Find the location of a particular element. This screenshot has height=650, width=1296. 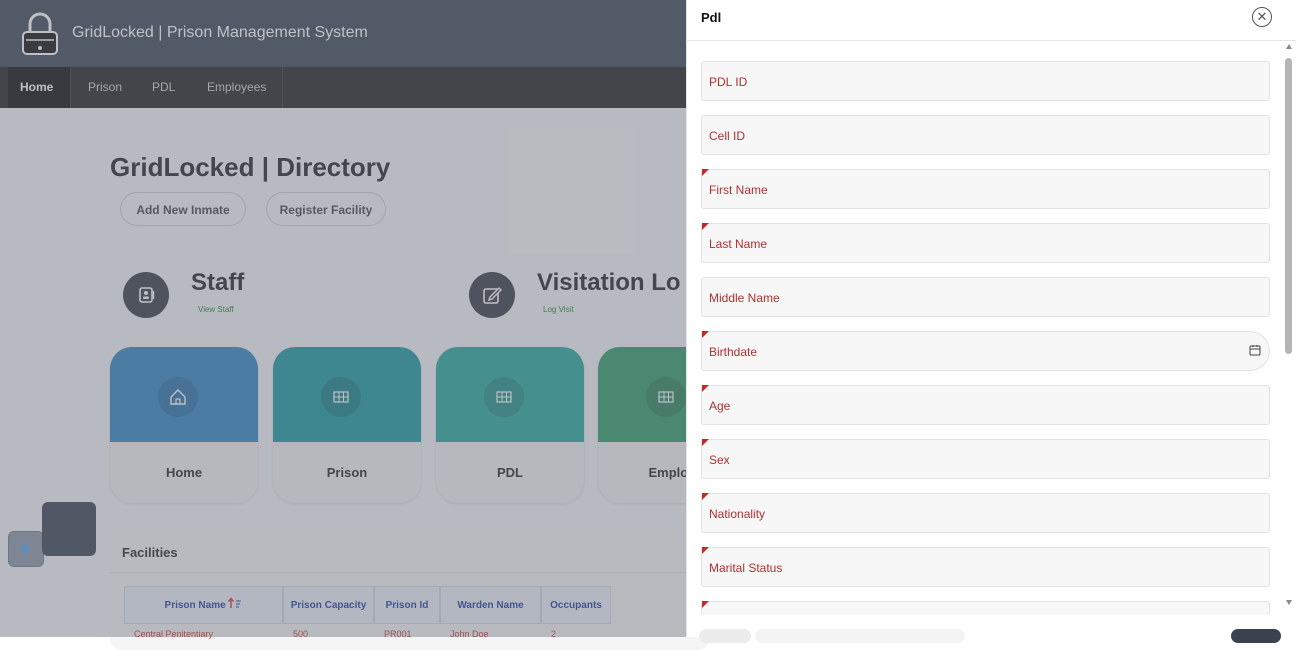

next-field is located at coordinates (985, 608).